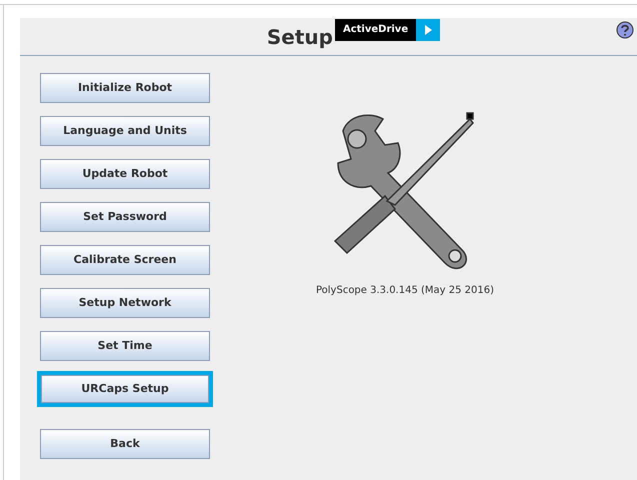  Describe the element at coordinates (125, 260) in the screenshot. I see `menu-button: Calibrate Screen` at that location.